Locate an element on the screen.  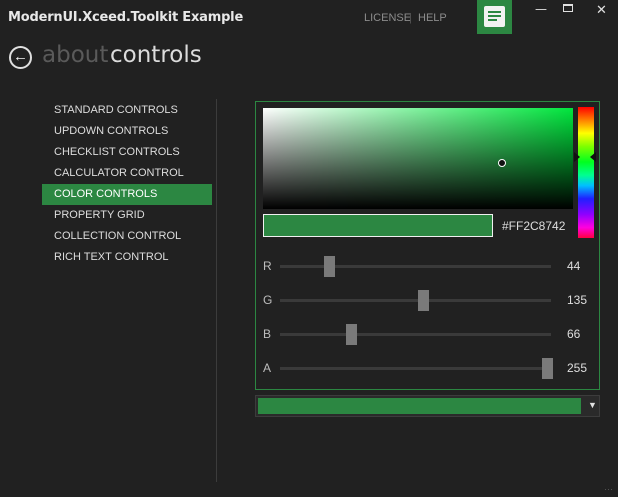
slider-thumb-a is located at coordinates (547, 368).